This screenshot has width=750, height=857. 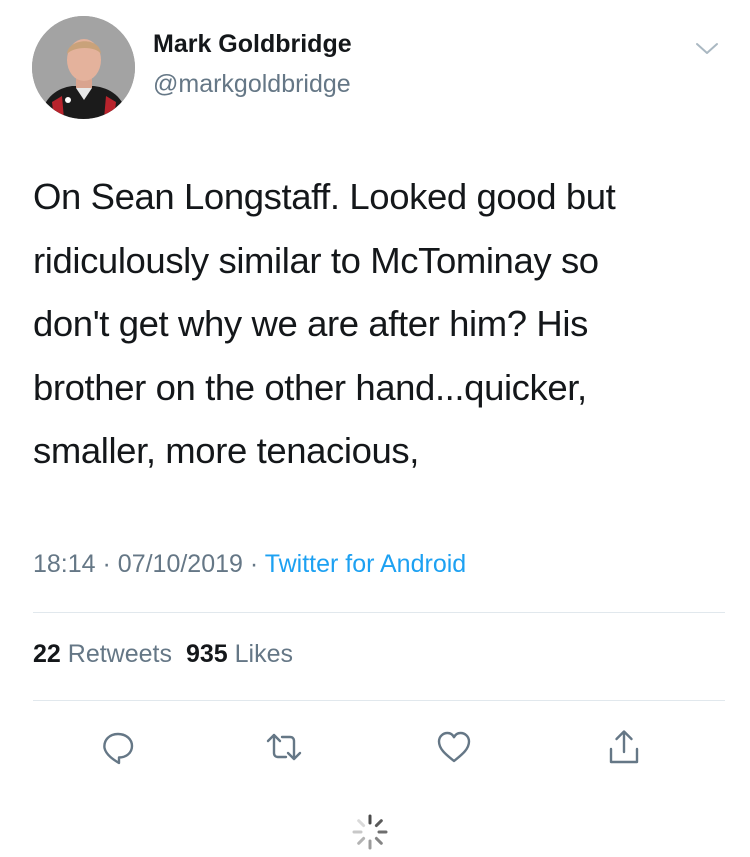 I want to click on chevron-down-icon, so click(x=707, y=48).